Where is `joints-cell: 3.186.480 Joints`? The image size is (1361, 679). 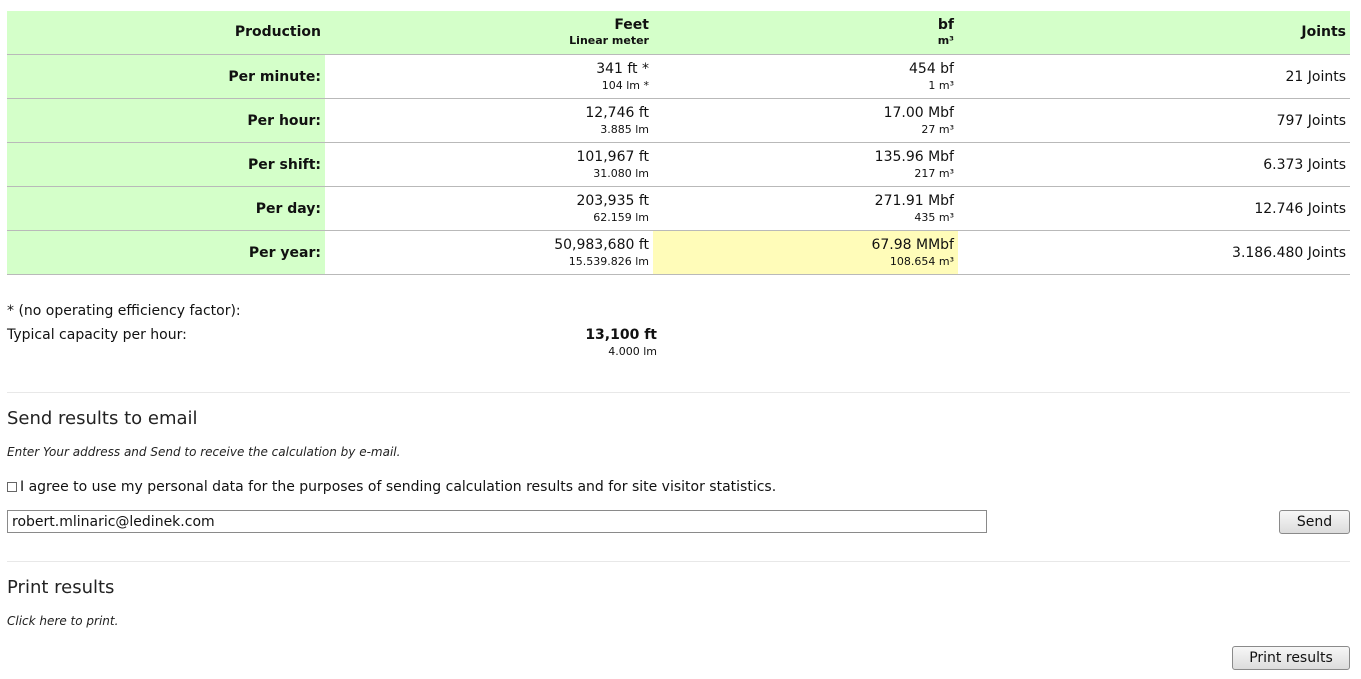 joints-cell: 3.186.480 Joints is located at coordinates (1154, 252).